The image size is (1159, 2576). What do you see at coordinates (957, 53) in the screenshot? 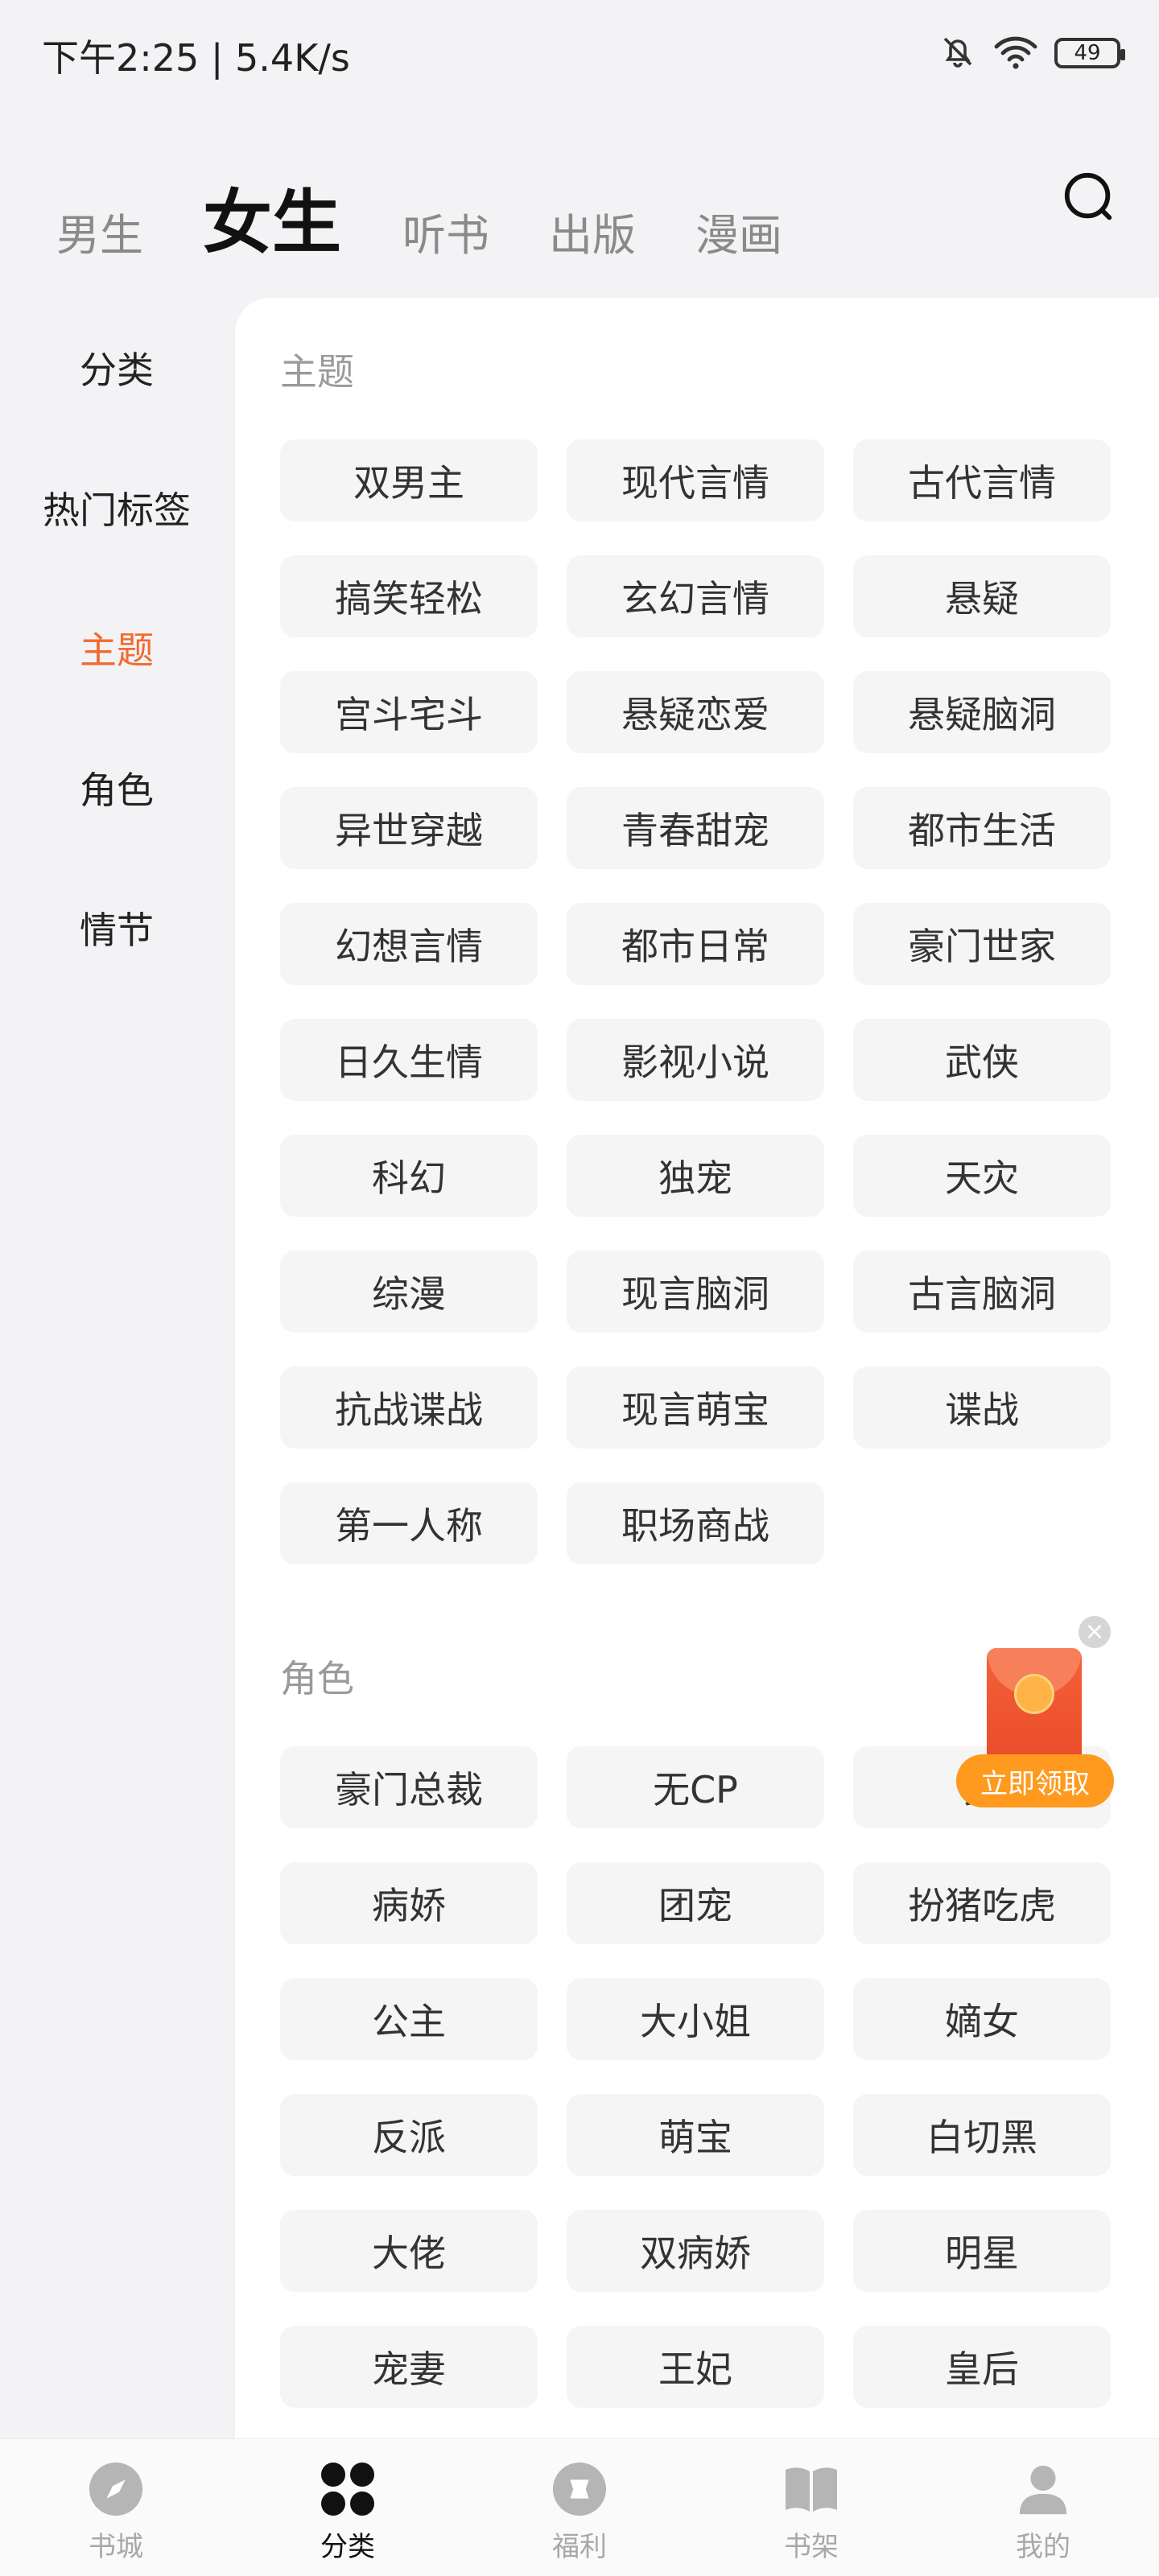
I see `mute-bell-icon` at bounding box center [957, 53].